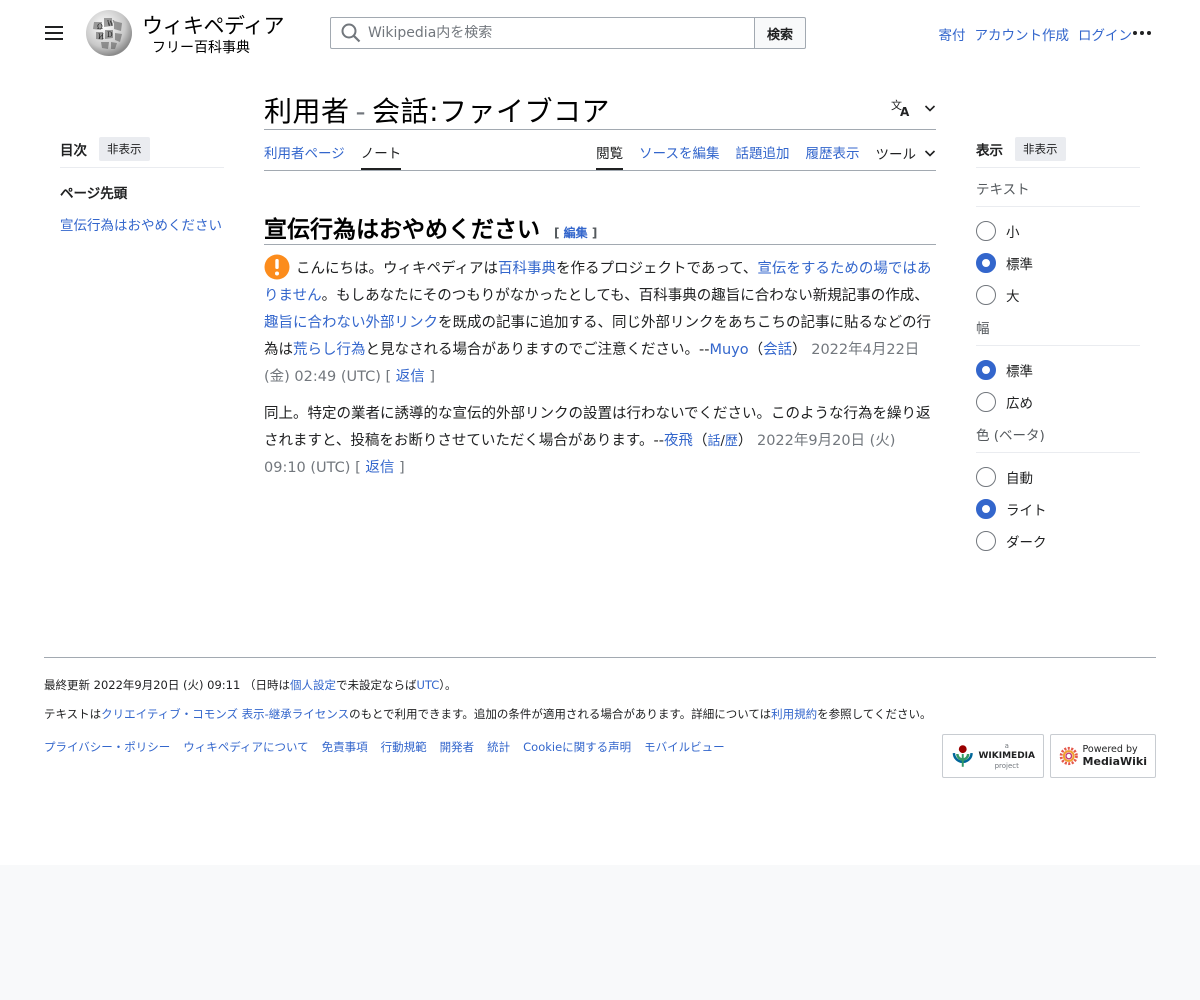  Describe the element at coordinates (381, 156) in the screenshot. I see `tab-talk: ノート` at that location.